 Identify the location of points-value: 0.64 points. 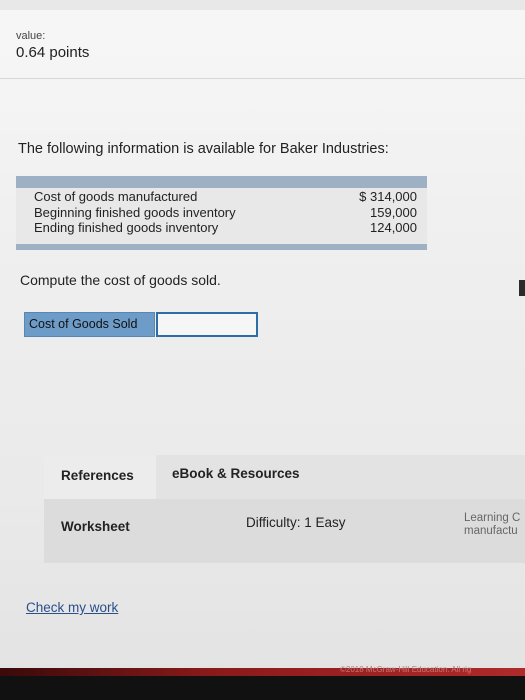
(53, 52).